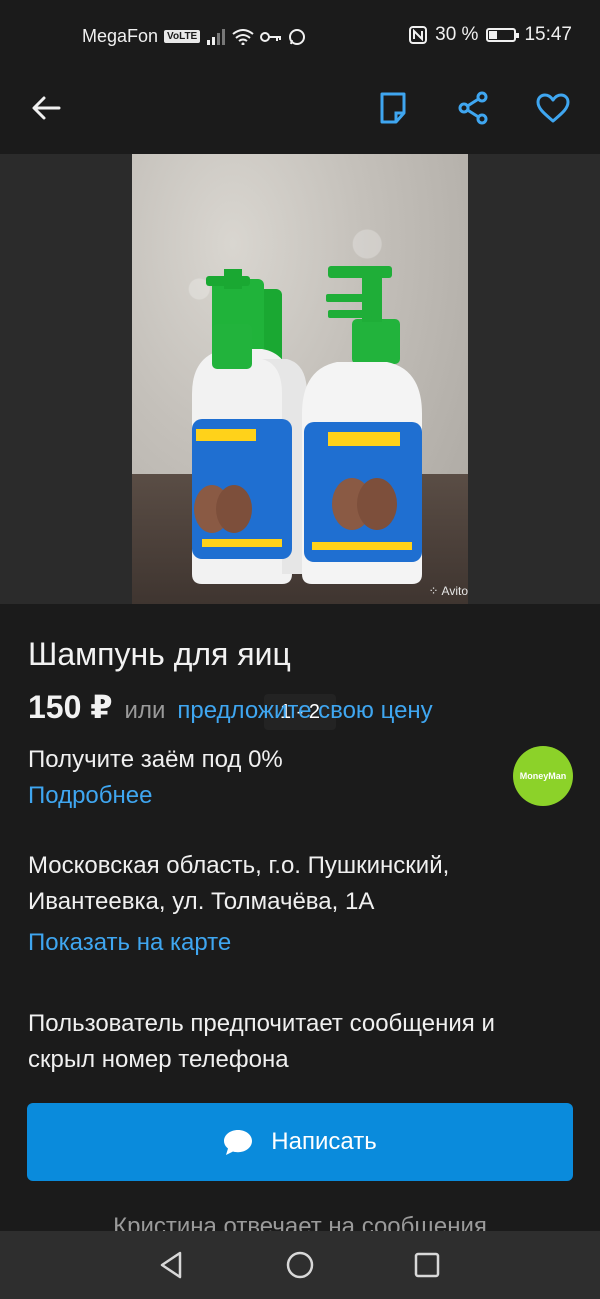 The image size is (600, 1299). What do you see at coordinates (145, 710) in the screenshot?
I see `or-text: или` at bounding box center [145, 710].